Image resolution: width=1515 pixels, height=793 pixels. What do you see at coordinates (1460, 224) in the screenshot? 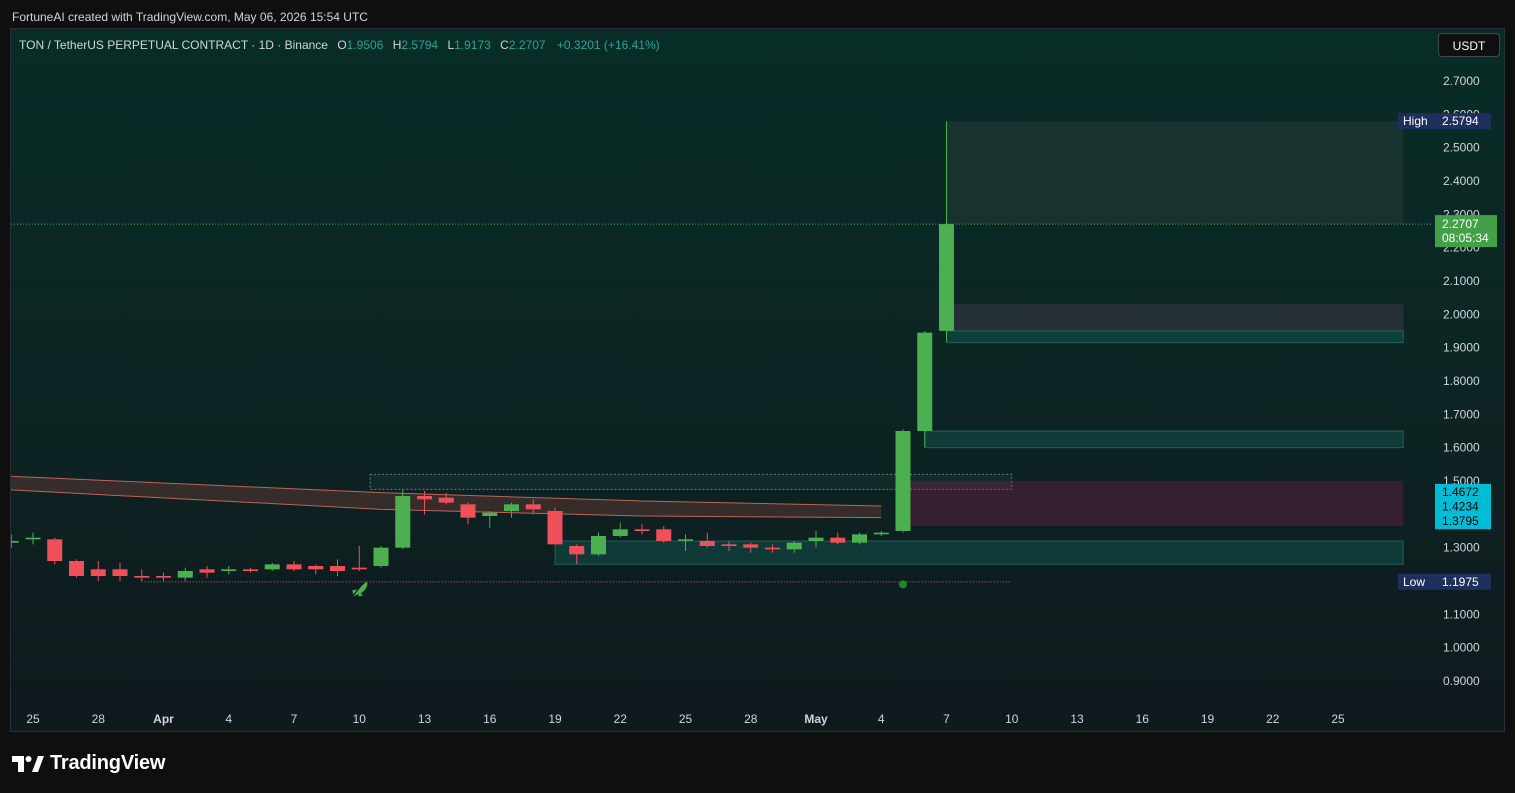
I see `price-label-value: 2.2707` at bounding box center [1460, 224].